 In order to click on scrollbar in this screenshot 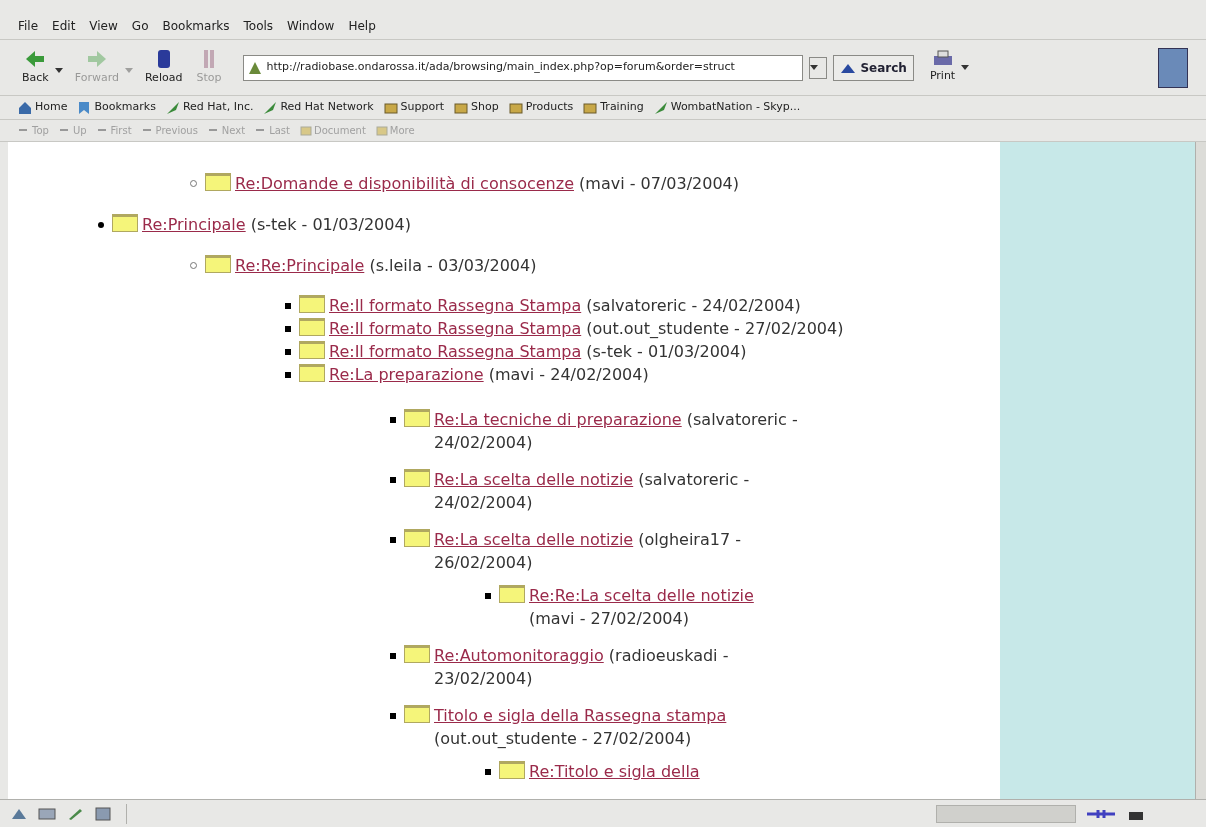, I will do `click(1200, 470)`.